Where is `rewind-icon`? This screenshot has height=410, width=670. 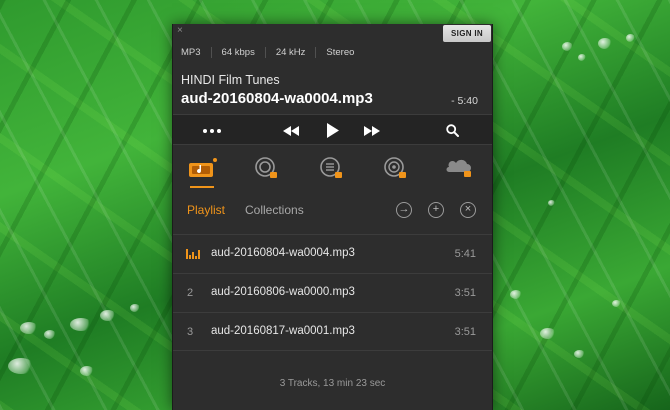
rewind-icon is located at coordinates (291, 130).